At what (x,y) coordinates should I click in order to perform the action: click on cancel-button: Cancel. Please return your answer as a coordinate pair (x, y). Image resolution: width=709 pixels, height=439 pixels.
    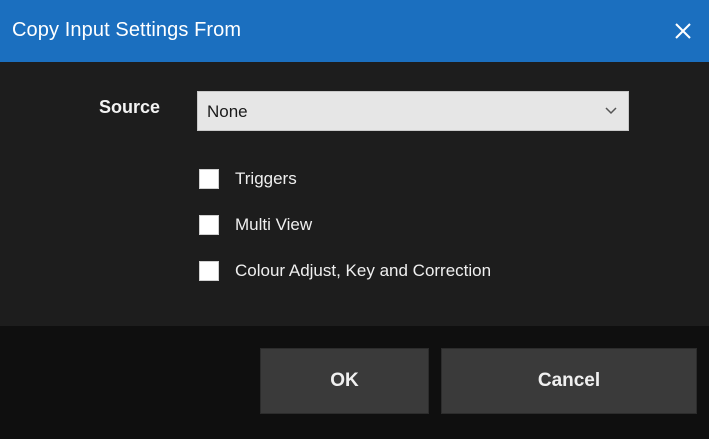
    Looking at the image, I should click on (569, 381).